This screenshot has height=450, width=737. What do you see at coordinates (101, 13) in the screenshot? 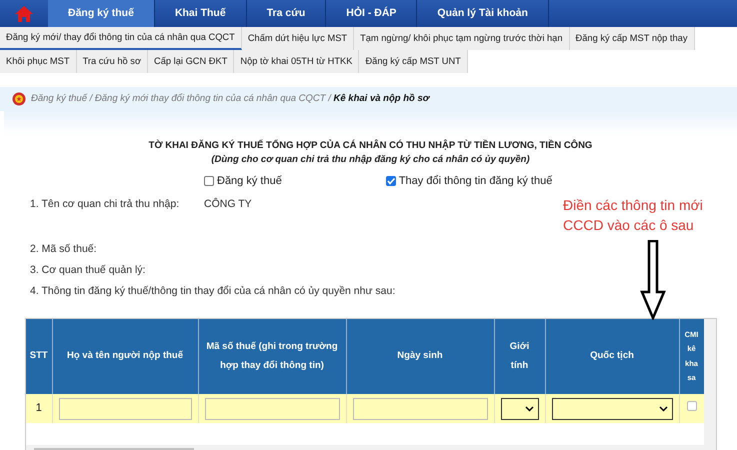
I see `nav-tab: Đăng ký thuế` at bounding box center [101, 13].